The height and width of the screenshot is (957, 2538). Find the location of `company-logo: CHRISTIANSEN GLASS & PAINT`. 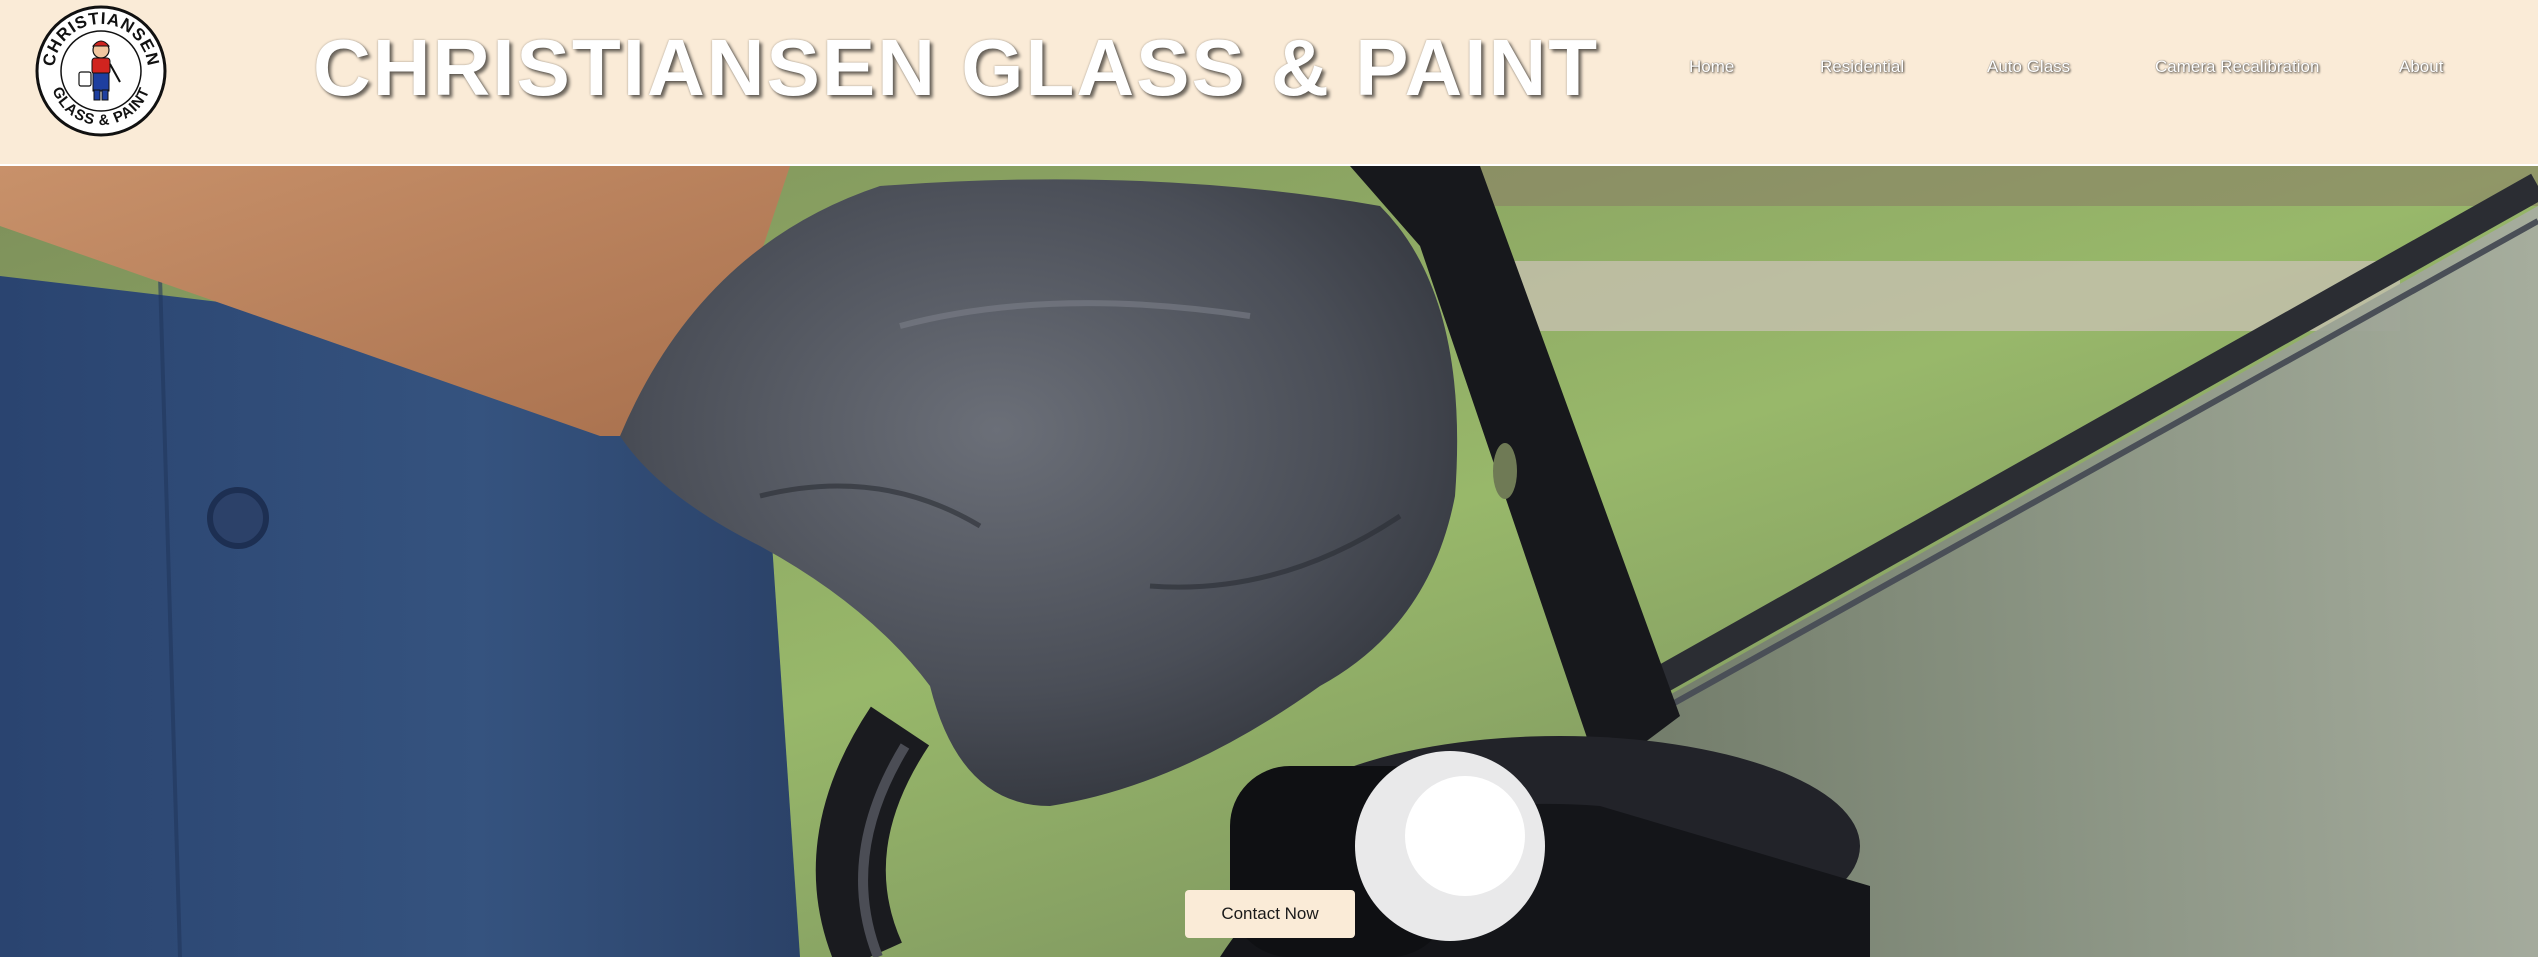

company-logo: CHRISTIANSEN GLASS & PAINT is located at coordinates (101, 71).